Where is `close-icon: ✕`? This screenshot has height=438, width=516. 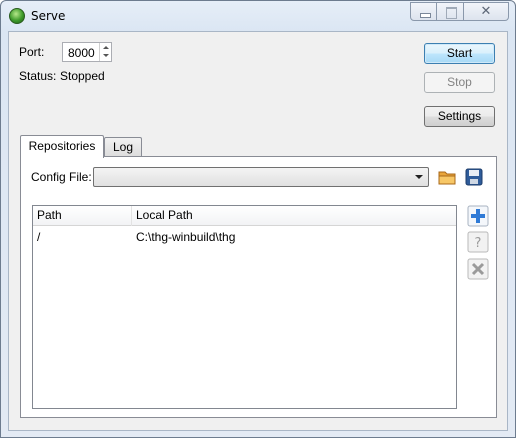
close-icon: ✕ is located at coordinates (486, 11).